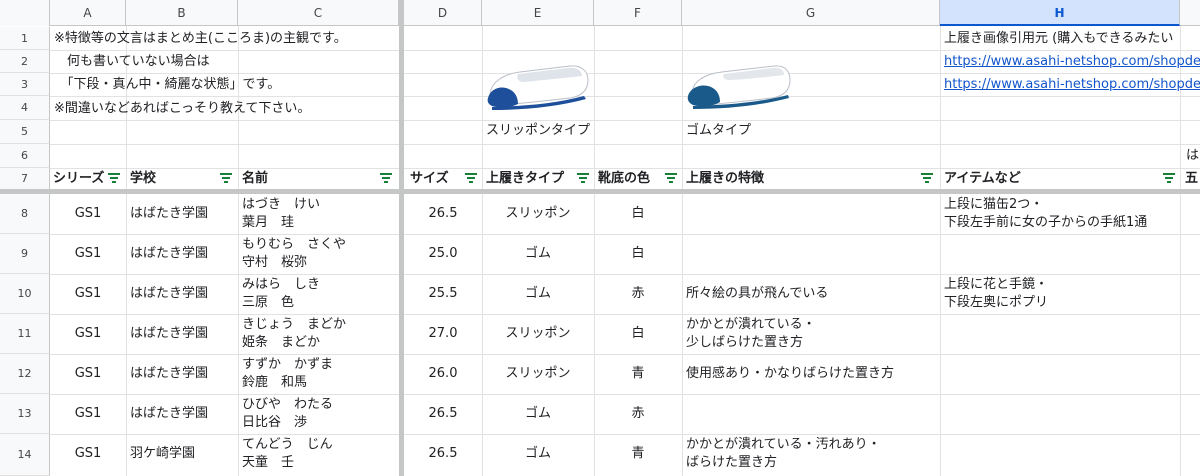 Image resolution: width=1200 pixels, height=476 pixels. I want to click on header-school: 学校, so click(141, 179).